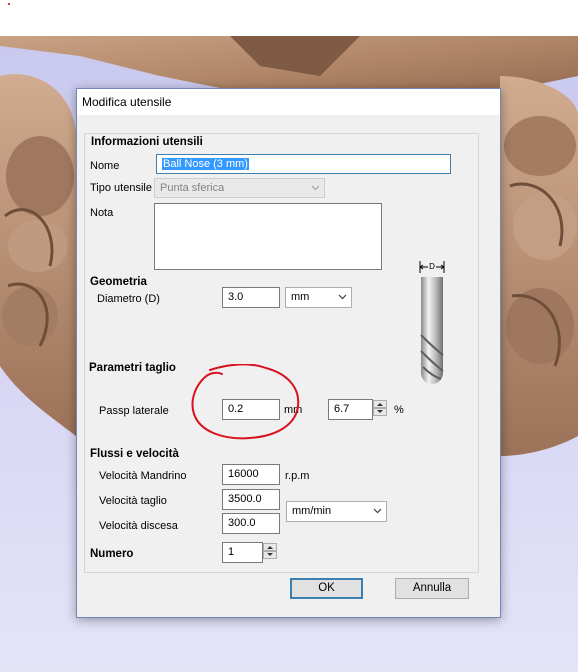  I want to click on diameter-value: 3.0, so click(236, 297).